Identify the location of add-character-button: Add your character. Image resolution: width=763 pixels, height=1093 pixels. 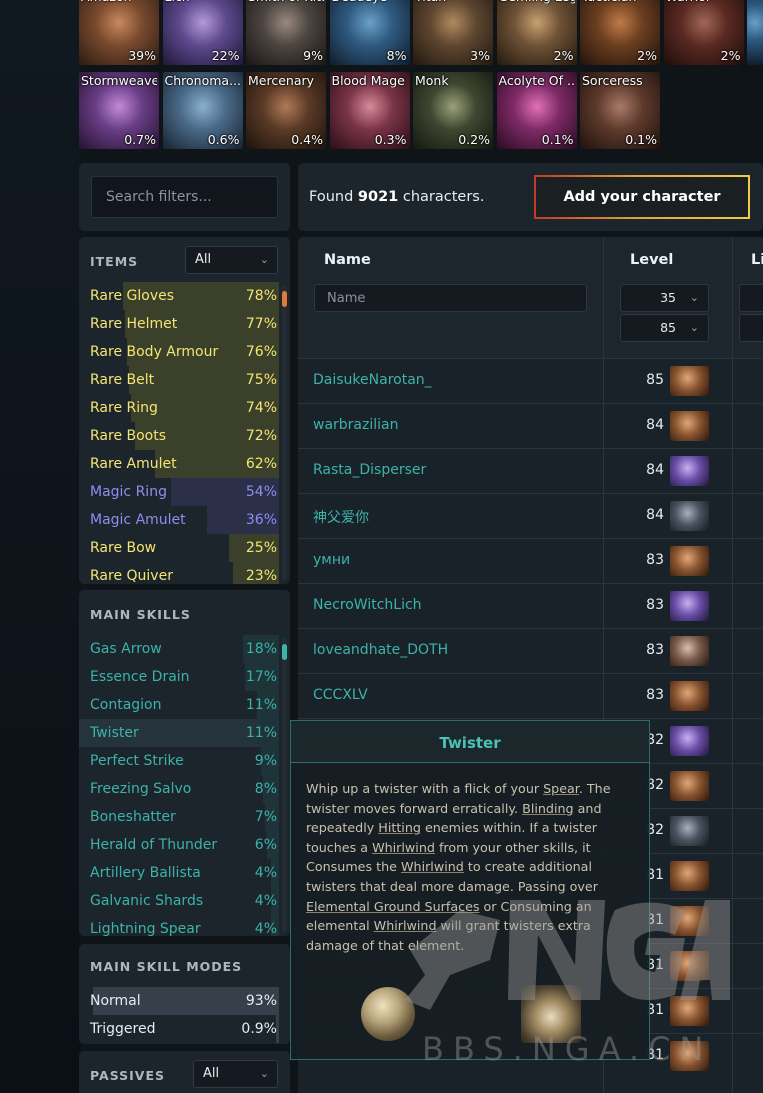
(642, 197).